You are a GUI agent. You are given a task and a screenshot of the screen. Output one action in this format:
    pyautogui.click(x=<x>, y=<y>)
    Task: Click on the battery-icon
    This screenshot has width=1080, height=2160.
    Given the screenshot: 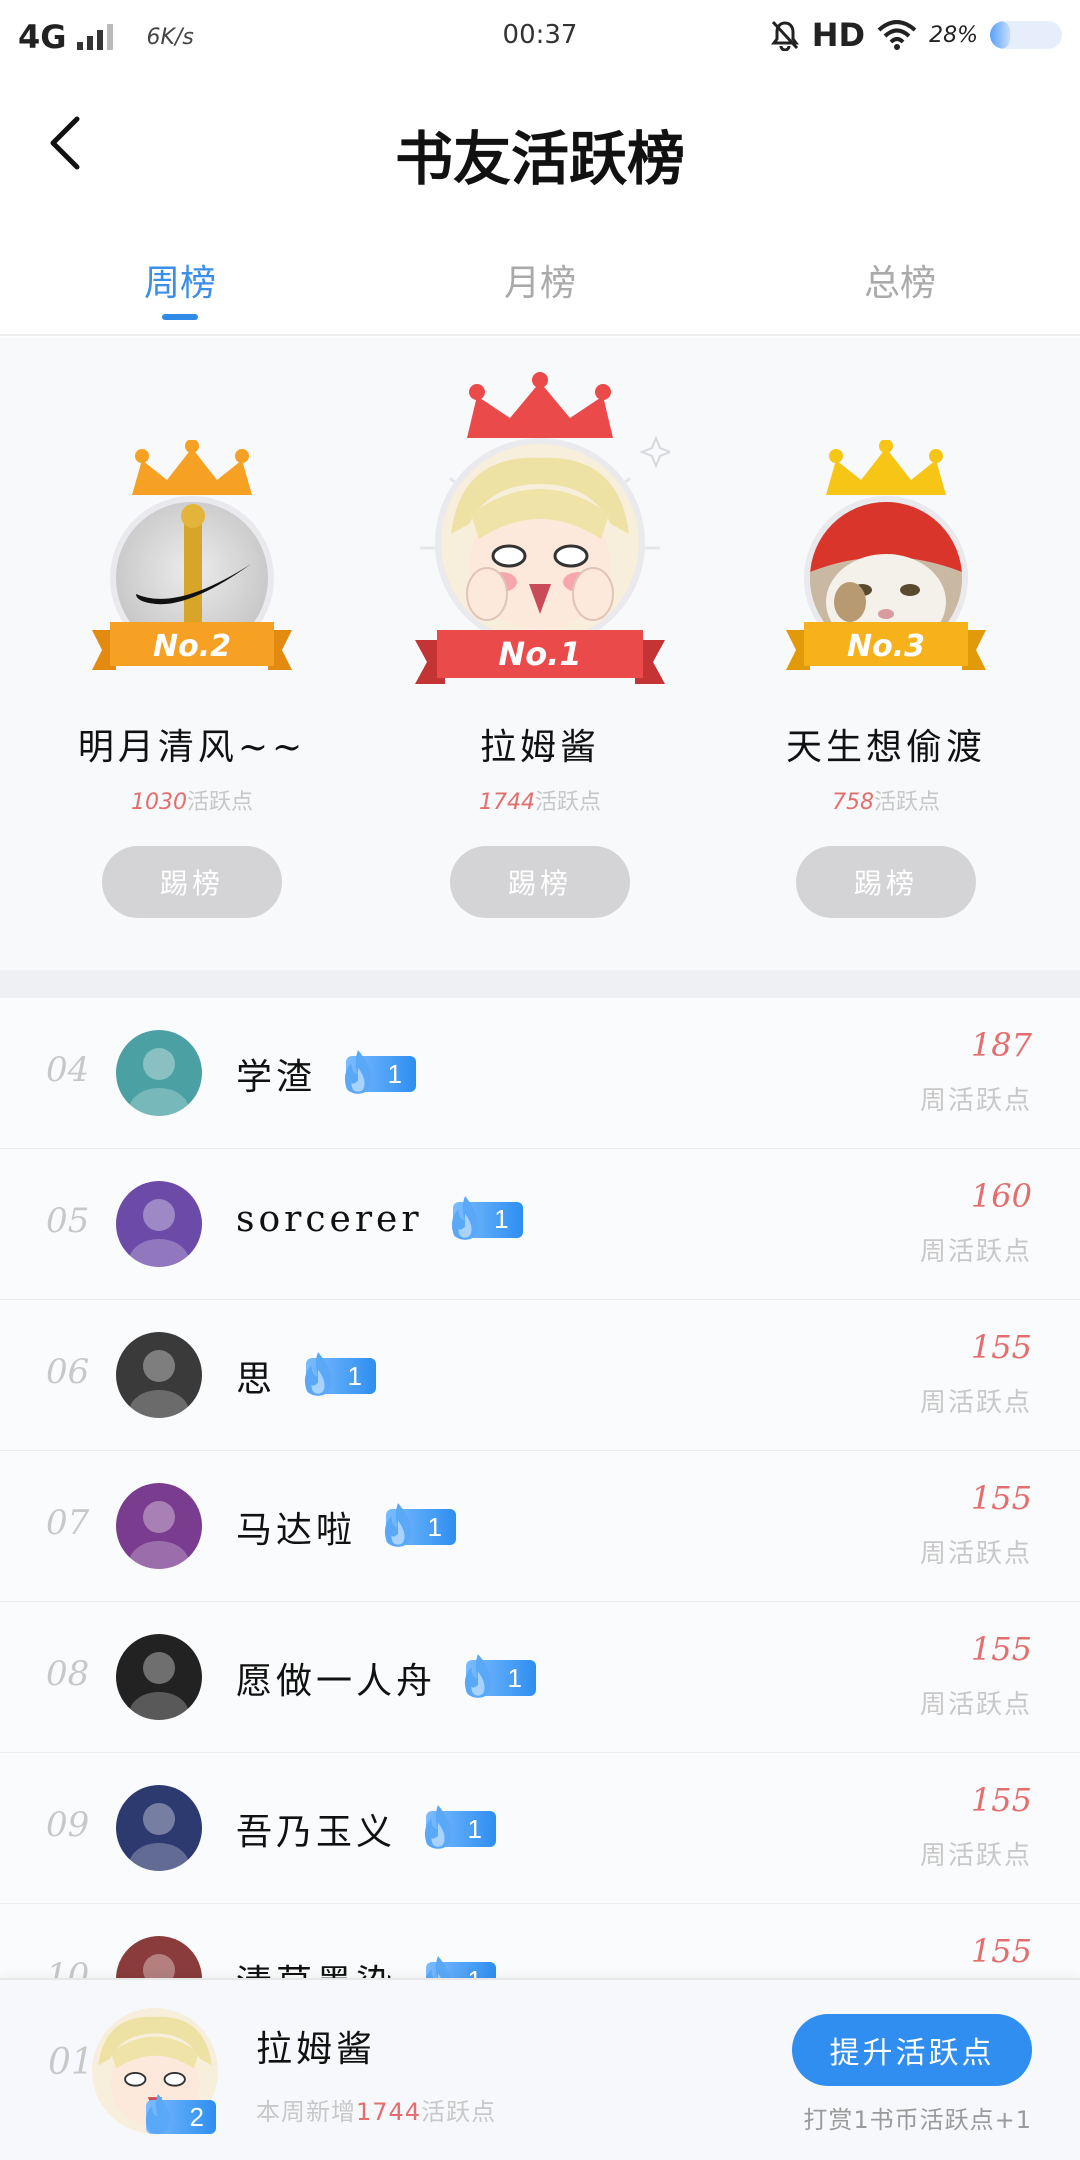 What is the action you would take?
    pyautogui.click(x=1026, y=35)
    